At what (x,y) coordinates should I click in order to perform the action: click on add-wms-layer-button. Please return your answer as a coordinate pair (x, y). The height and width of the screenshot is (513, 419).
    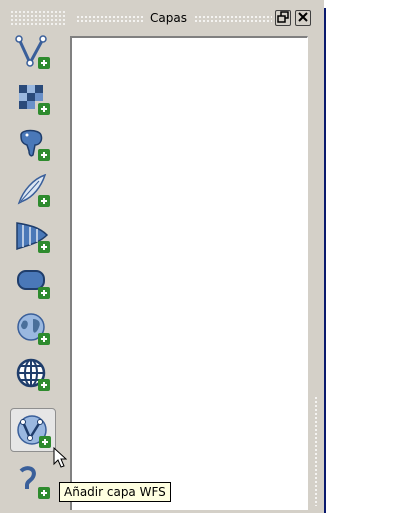
    Looking at the image, I should click on (33, 328).